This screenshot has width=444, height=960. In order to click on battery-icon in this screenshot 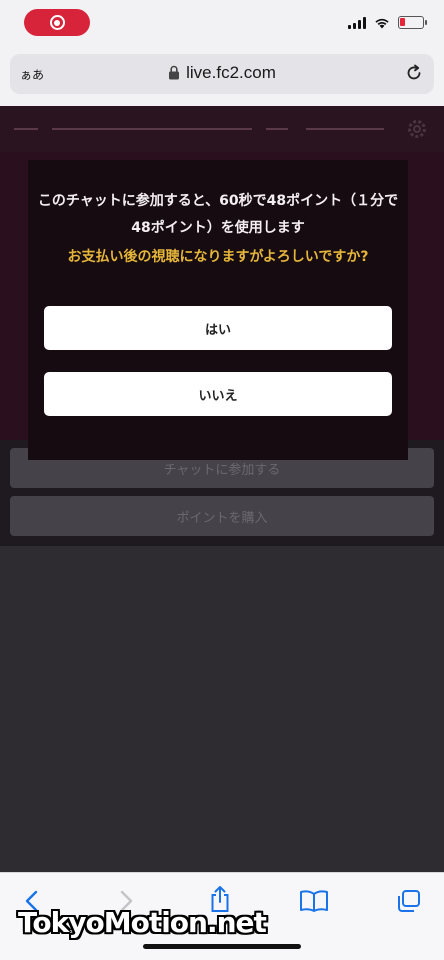, I will do `click(412, 22)`.